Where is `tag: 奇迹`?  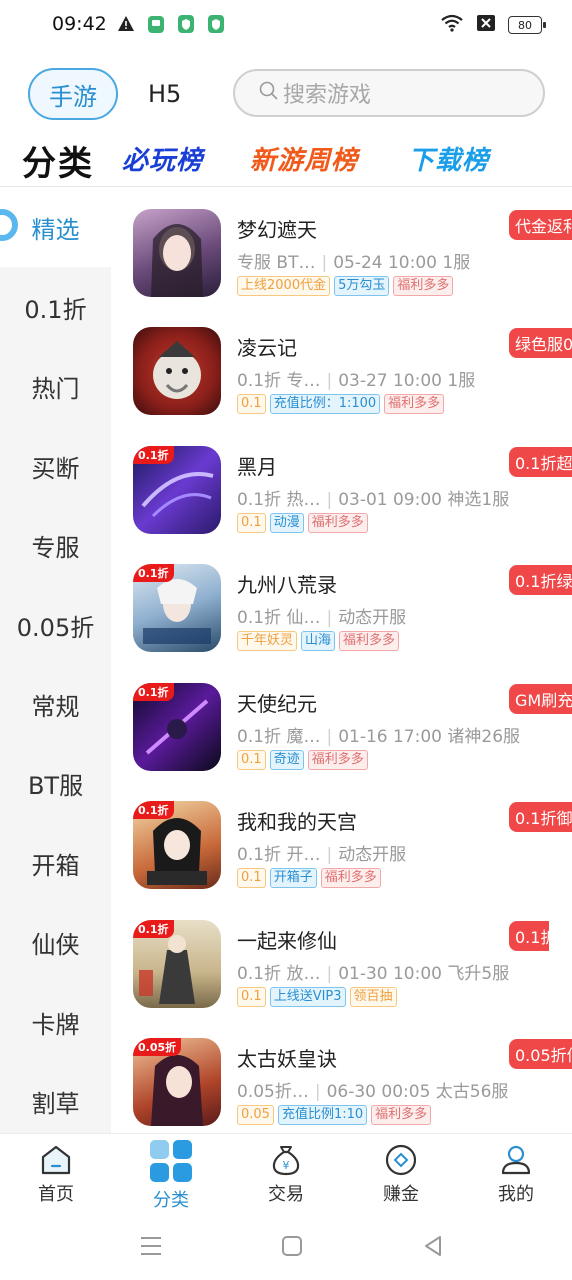 tag: 奇迹 is located at coordinates (286, 760).